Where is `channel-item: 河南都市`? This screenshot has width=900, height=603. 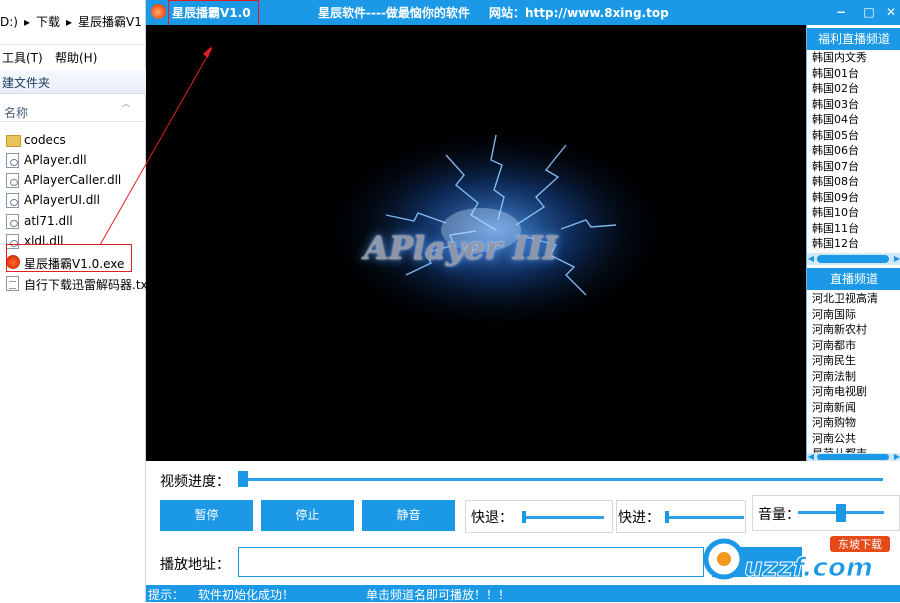
channel-item: 河南都市 is located at coordinates (853, 346).